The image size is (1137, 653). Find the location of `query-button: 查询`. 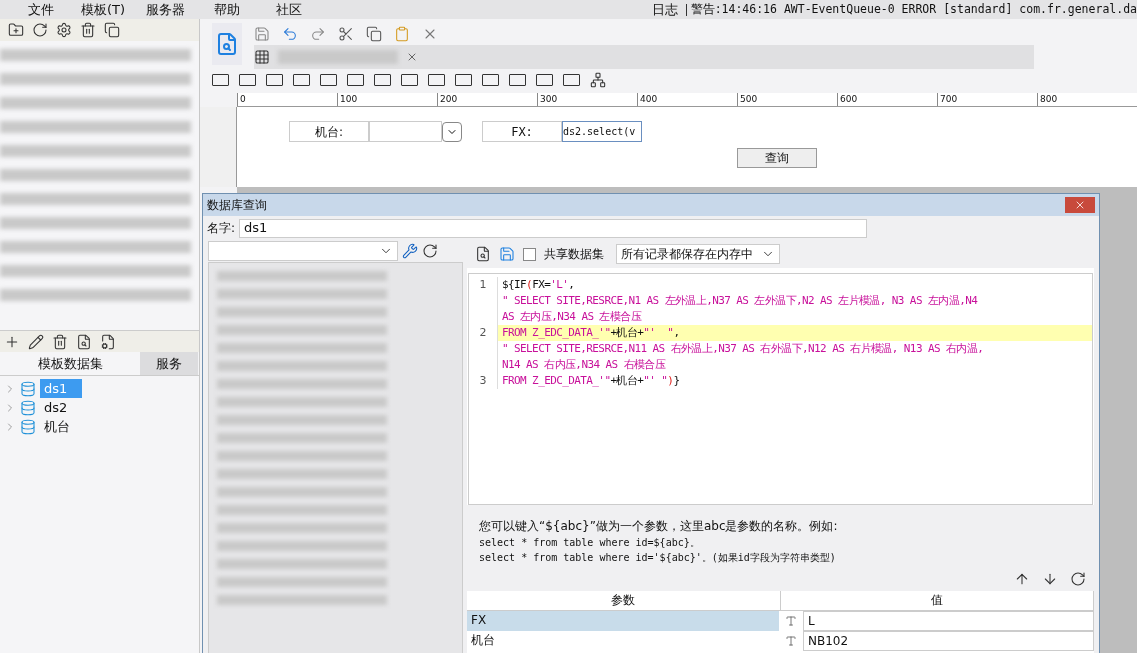

query-button: 查询 is located at coordinates (777, 158).